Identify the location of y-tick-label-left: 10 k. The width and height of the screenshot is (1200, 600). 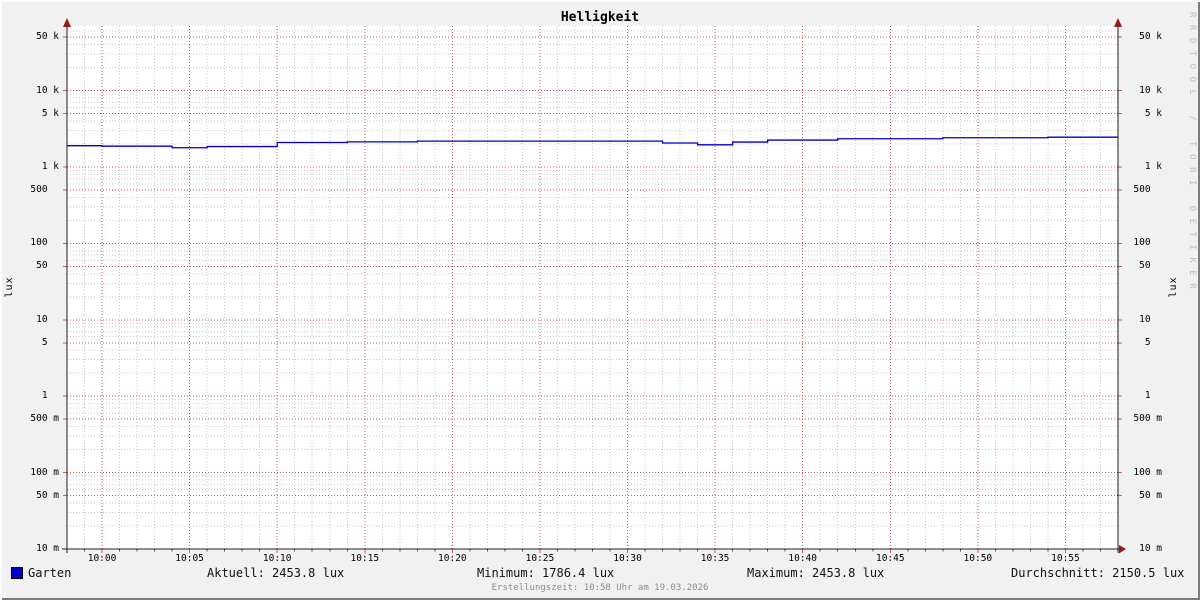
(47, 90).